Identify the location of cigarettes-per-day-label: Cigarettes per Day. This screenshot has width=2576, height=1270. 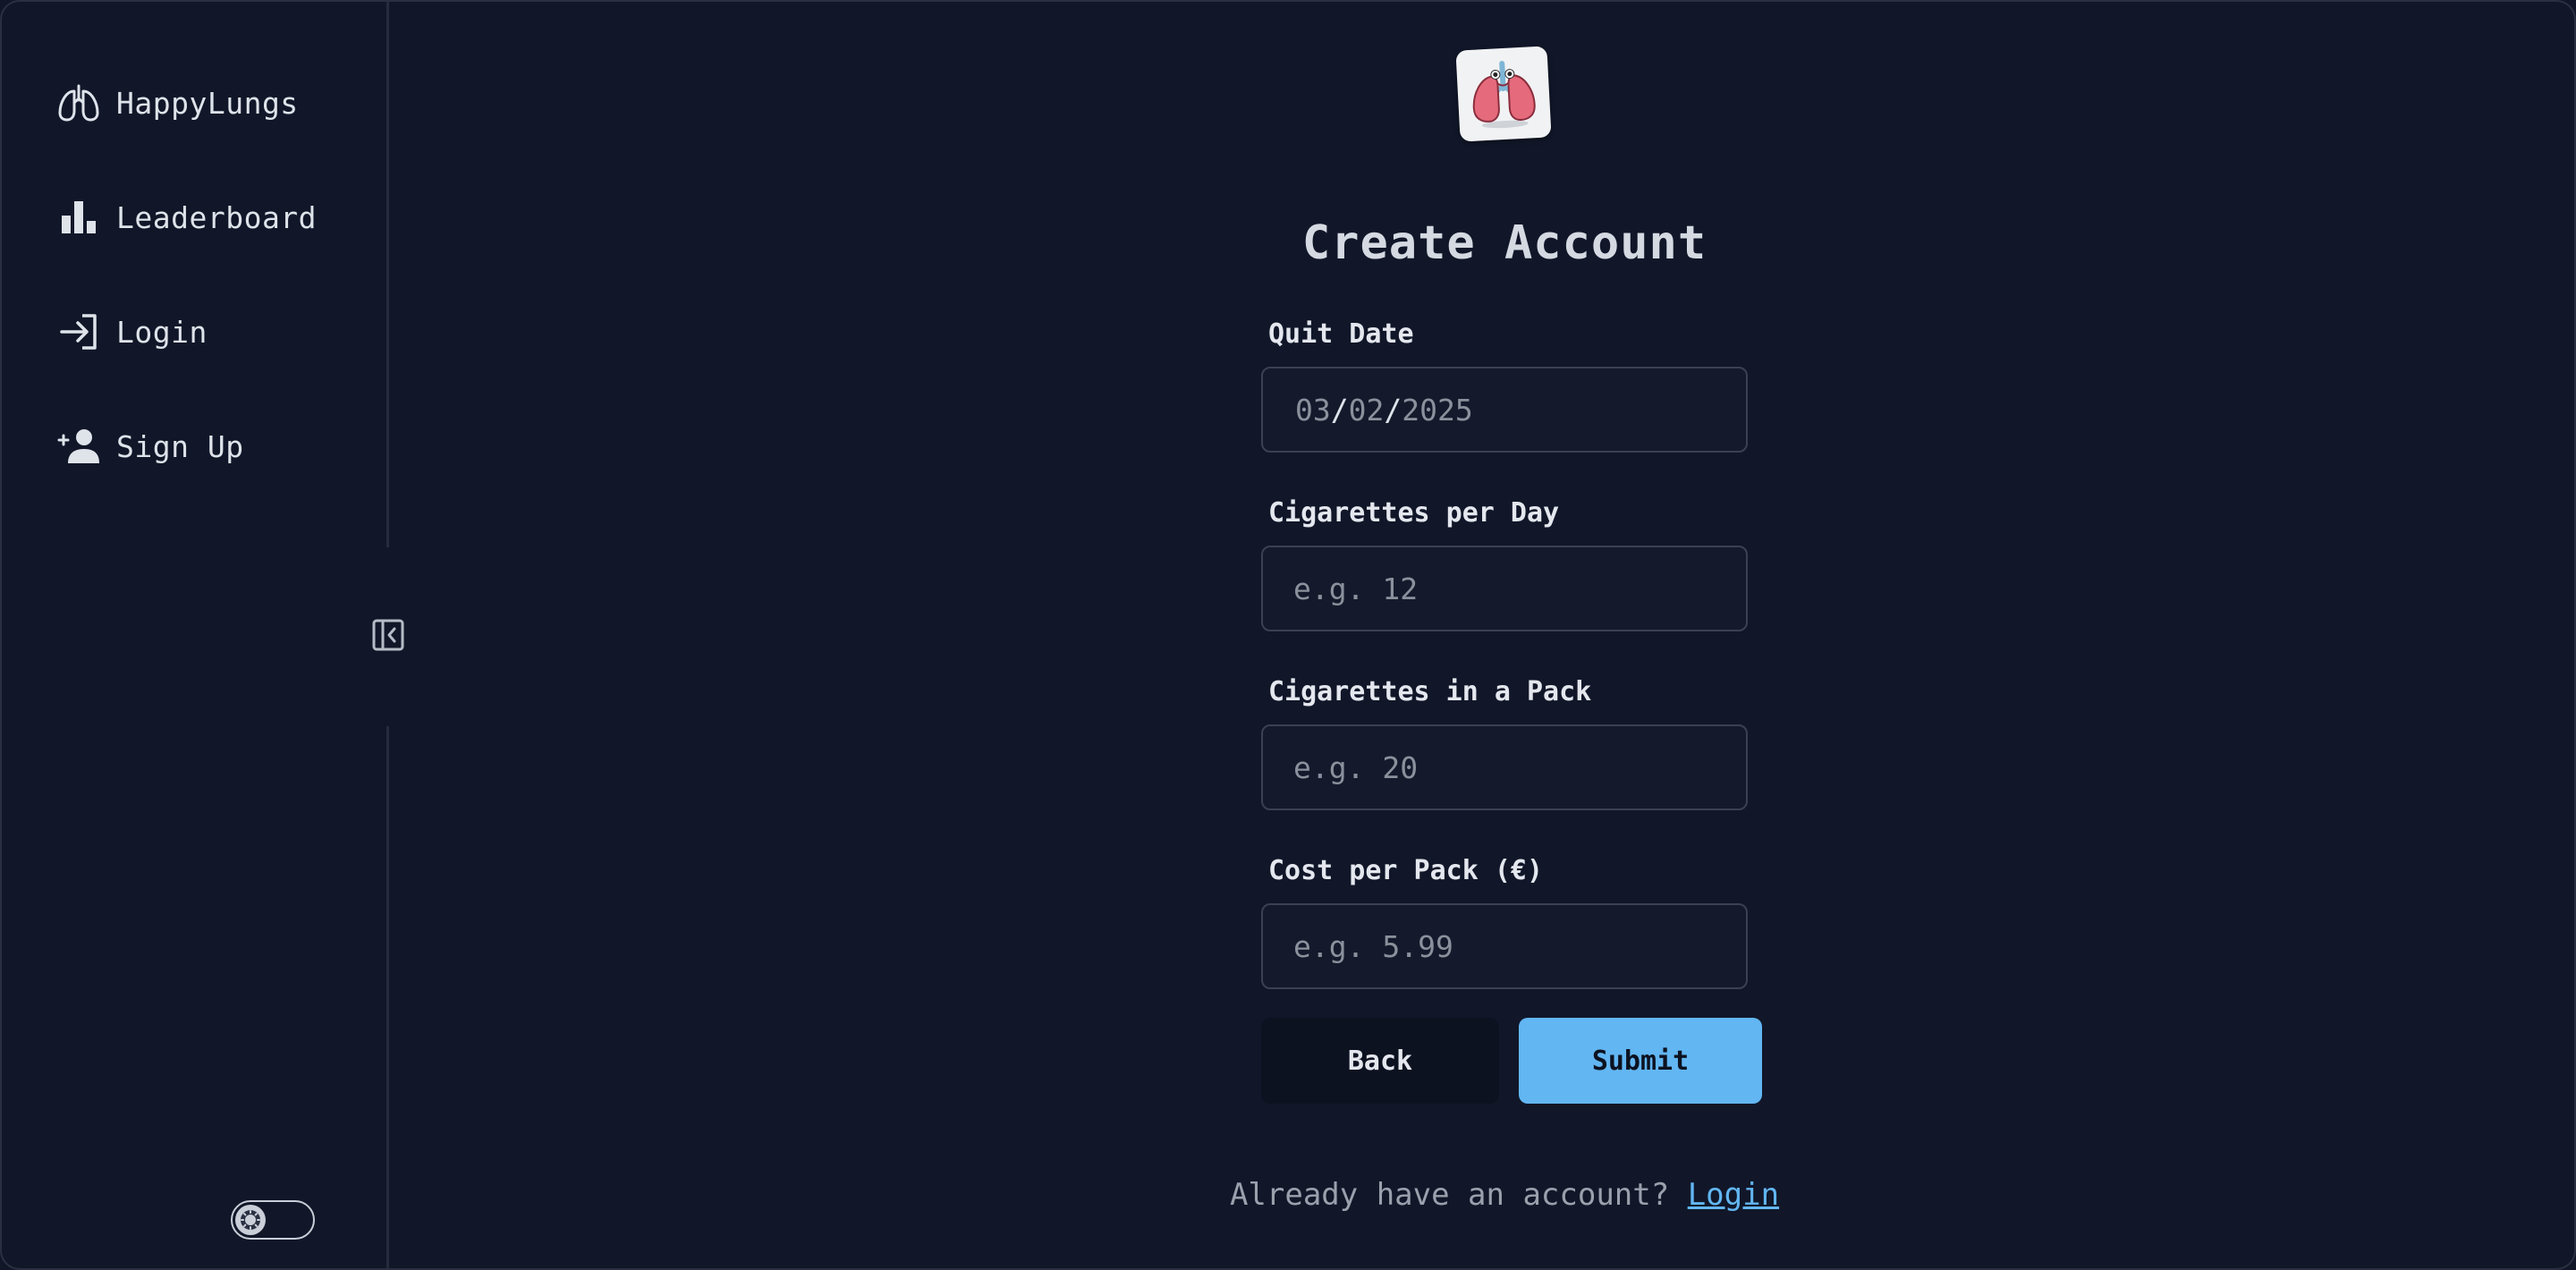
(1414, 513).